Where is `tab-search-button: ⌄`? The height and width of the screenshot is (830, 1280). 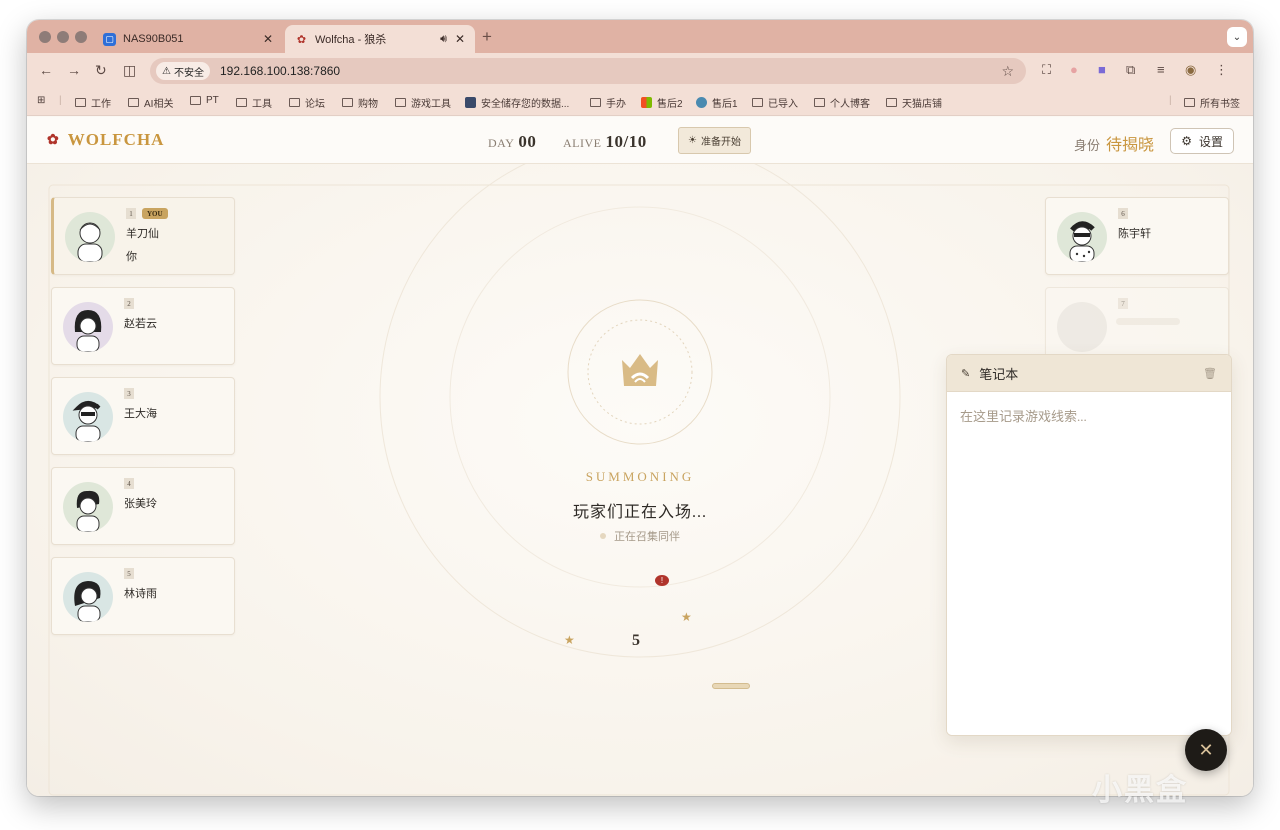 tab-search-button: ⌄ is located at coordinates (1237, 37).